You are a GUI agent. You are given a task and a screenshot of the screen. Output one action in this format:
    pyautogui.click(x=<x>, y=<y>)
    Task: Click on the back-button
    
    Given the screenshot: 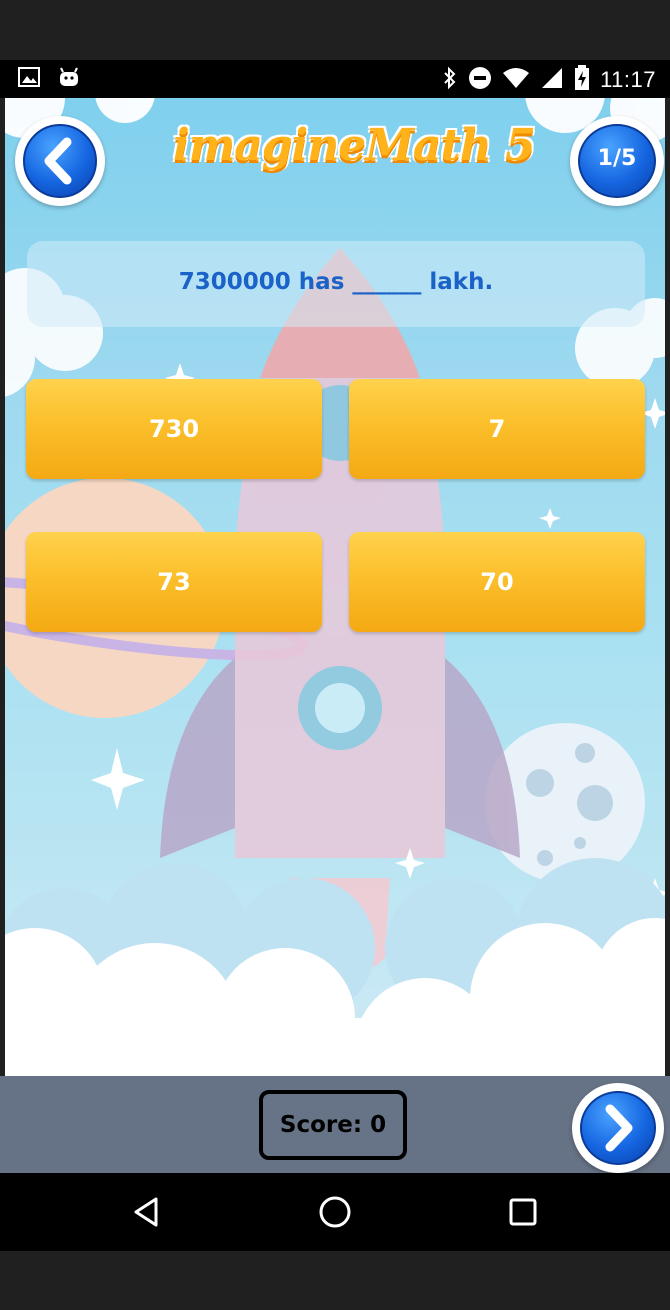 What is the action you would take?
    pyautogui.click(x=60, y=161)
    